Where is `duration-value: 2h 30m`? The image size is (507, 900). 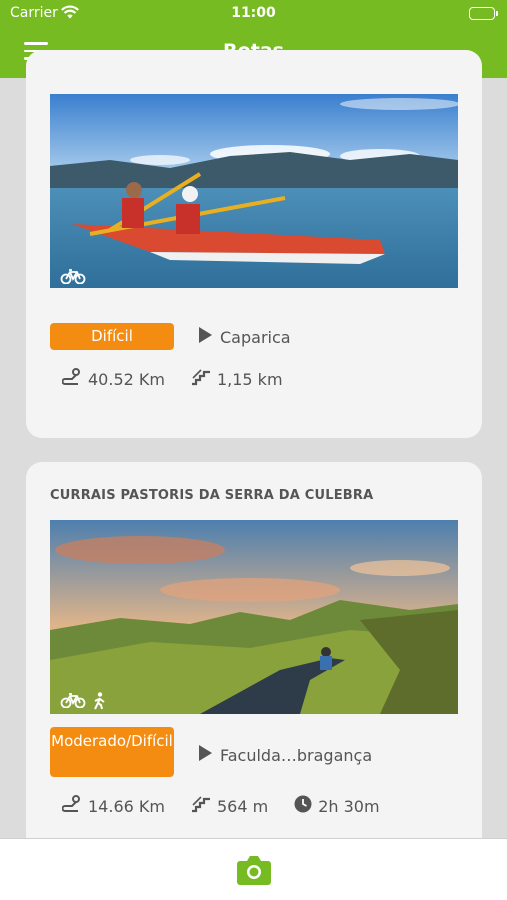
duration-value: 2h 30m is located at coordinates (349, 806).